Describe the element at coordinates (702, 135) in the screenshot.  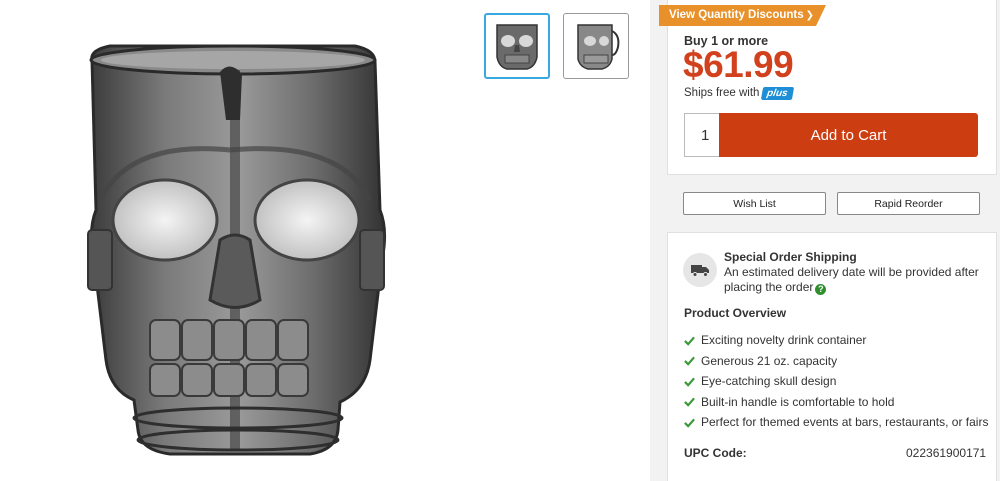
I see `quantity-input` at that location.